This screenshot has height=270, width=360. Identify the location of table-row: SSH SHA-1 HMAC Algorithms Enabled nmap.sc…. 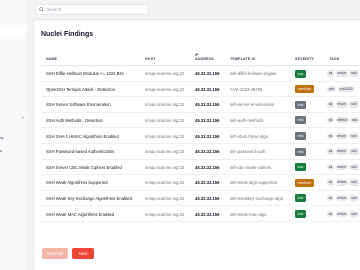
(200, 136).